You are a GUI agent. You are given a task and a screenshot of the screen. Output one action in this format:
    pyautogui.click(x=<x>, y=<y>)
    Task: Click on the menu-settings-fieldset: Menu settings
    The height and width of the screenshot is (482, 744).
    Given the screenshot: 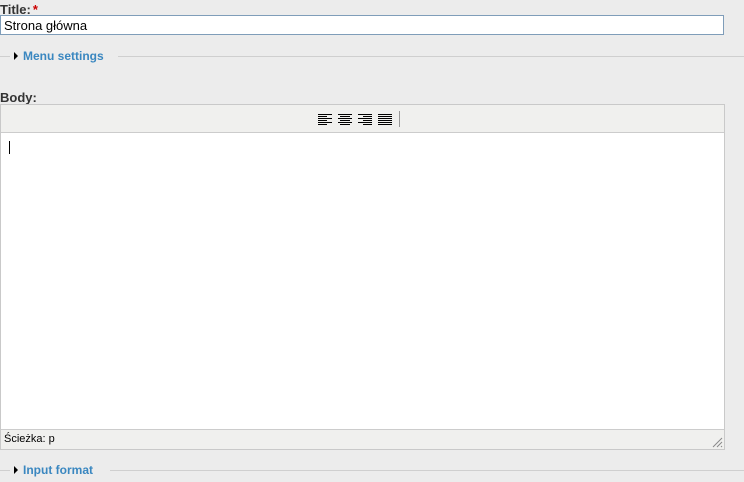 What is the action you would take?
    pyautogui.click(x=372, y=56)
    